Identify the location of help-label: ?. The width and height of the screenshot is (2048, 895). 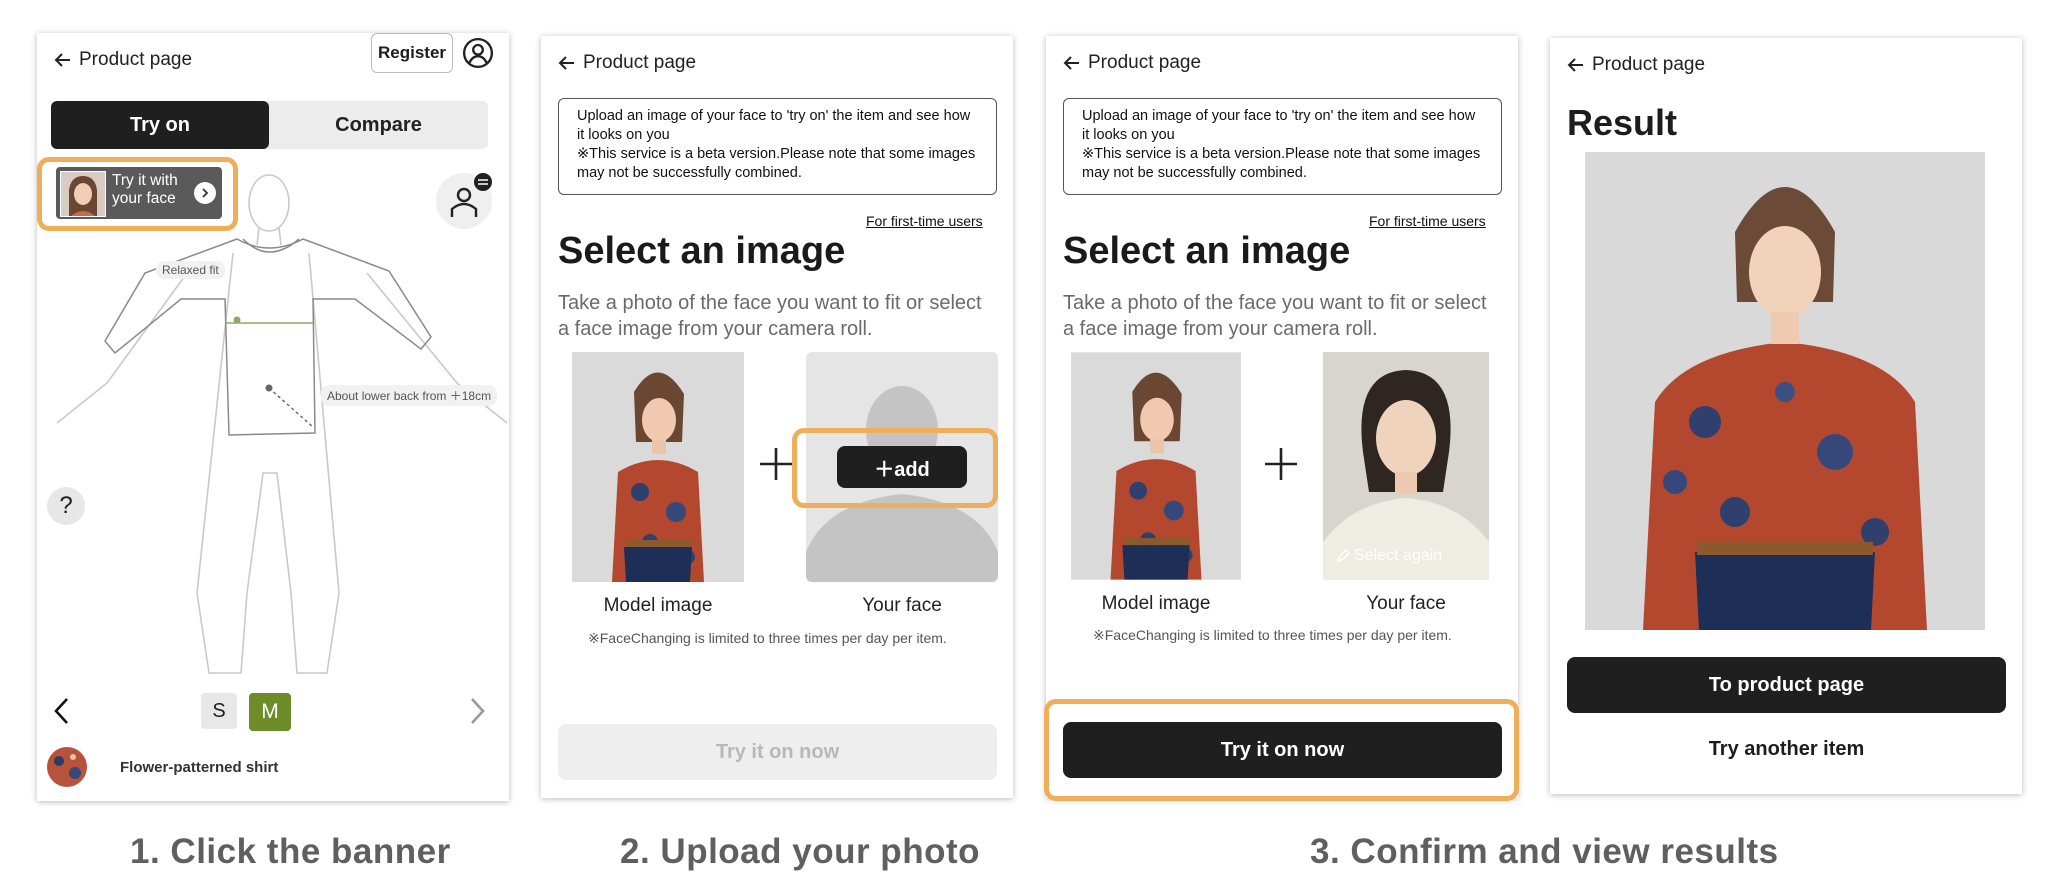
(66, 505).